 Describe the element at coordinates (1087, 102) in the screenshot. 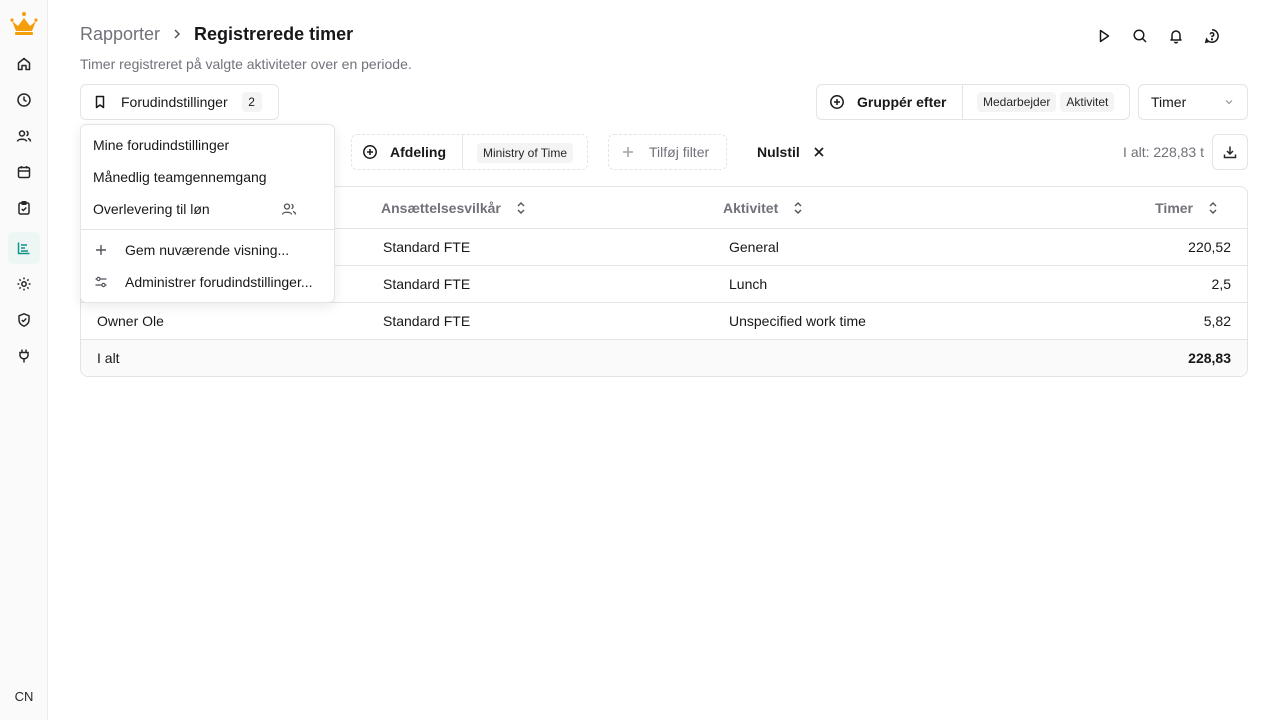

I see `group-chip-activity: Aktivitet` at that location.